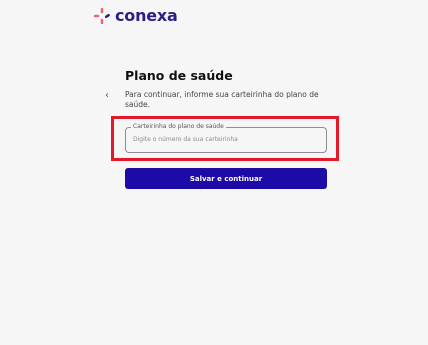 The height and width of the screenshot is (345, 428). I want to click on save-and-continue-button: Salvar e continuar, so click(226, 178).